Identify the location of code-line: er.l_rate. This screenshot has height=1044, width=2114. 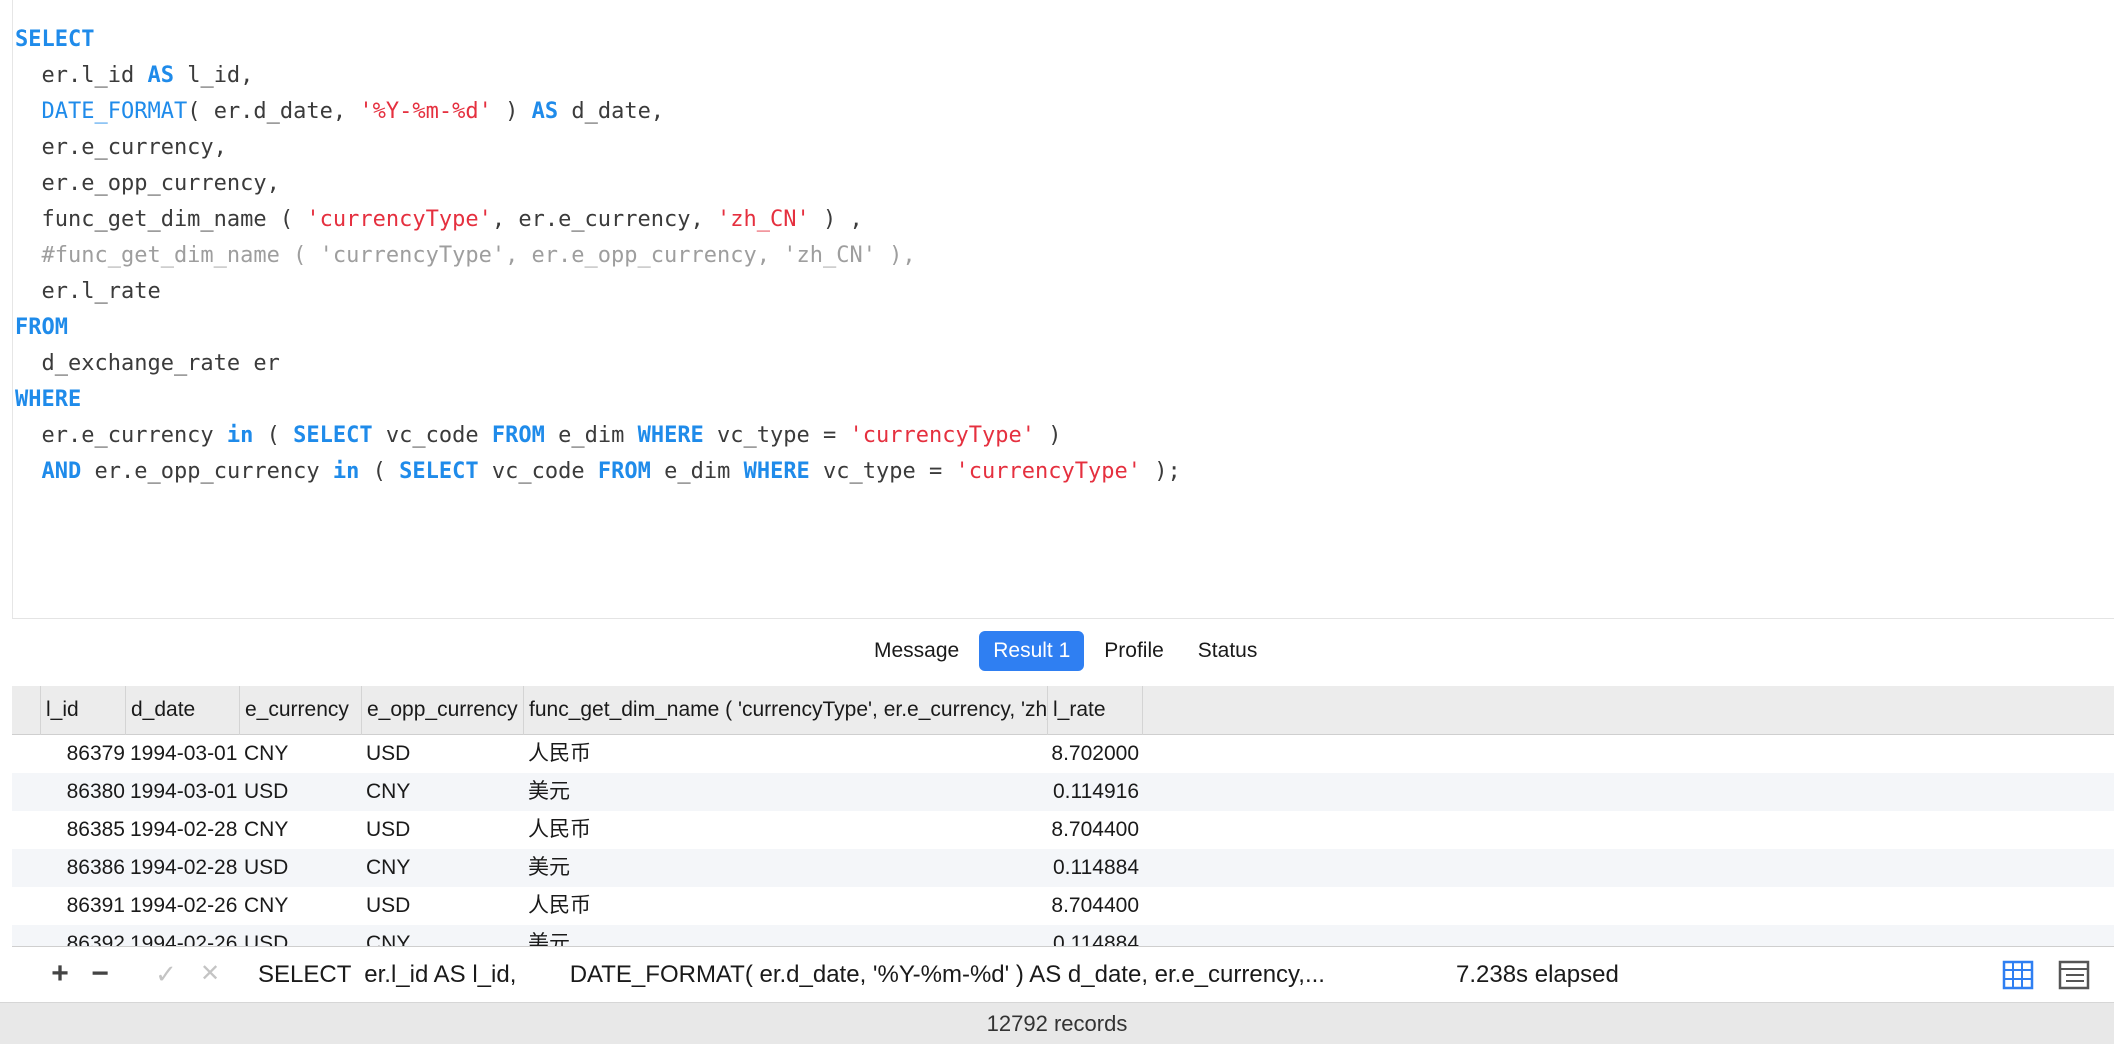
(598, 292).